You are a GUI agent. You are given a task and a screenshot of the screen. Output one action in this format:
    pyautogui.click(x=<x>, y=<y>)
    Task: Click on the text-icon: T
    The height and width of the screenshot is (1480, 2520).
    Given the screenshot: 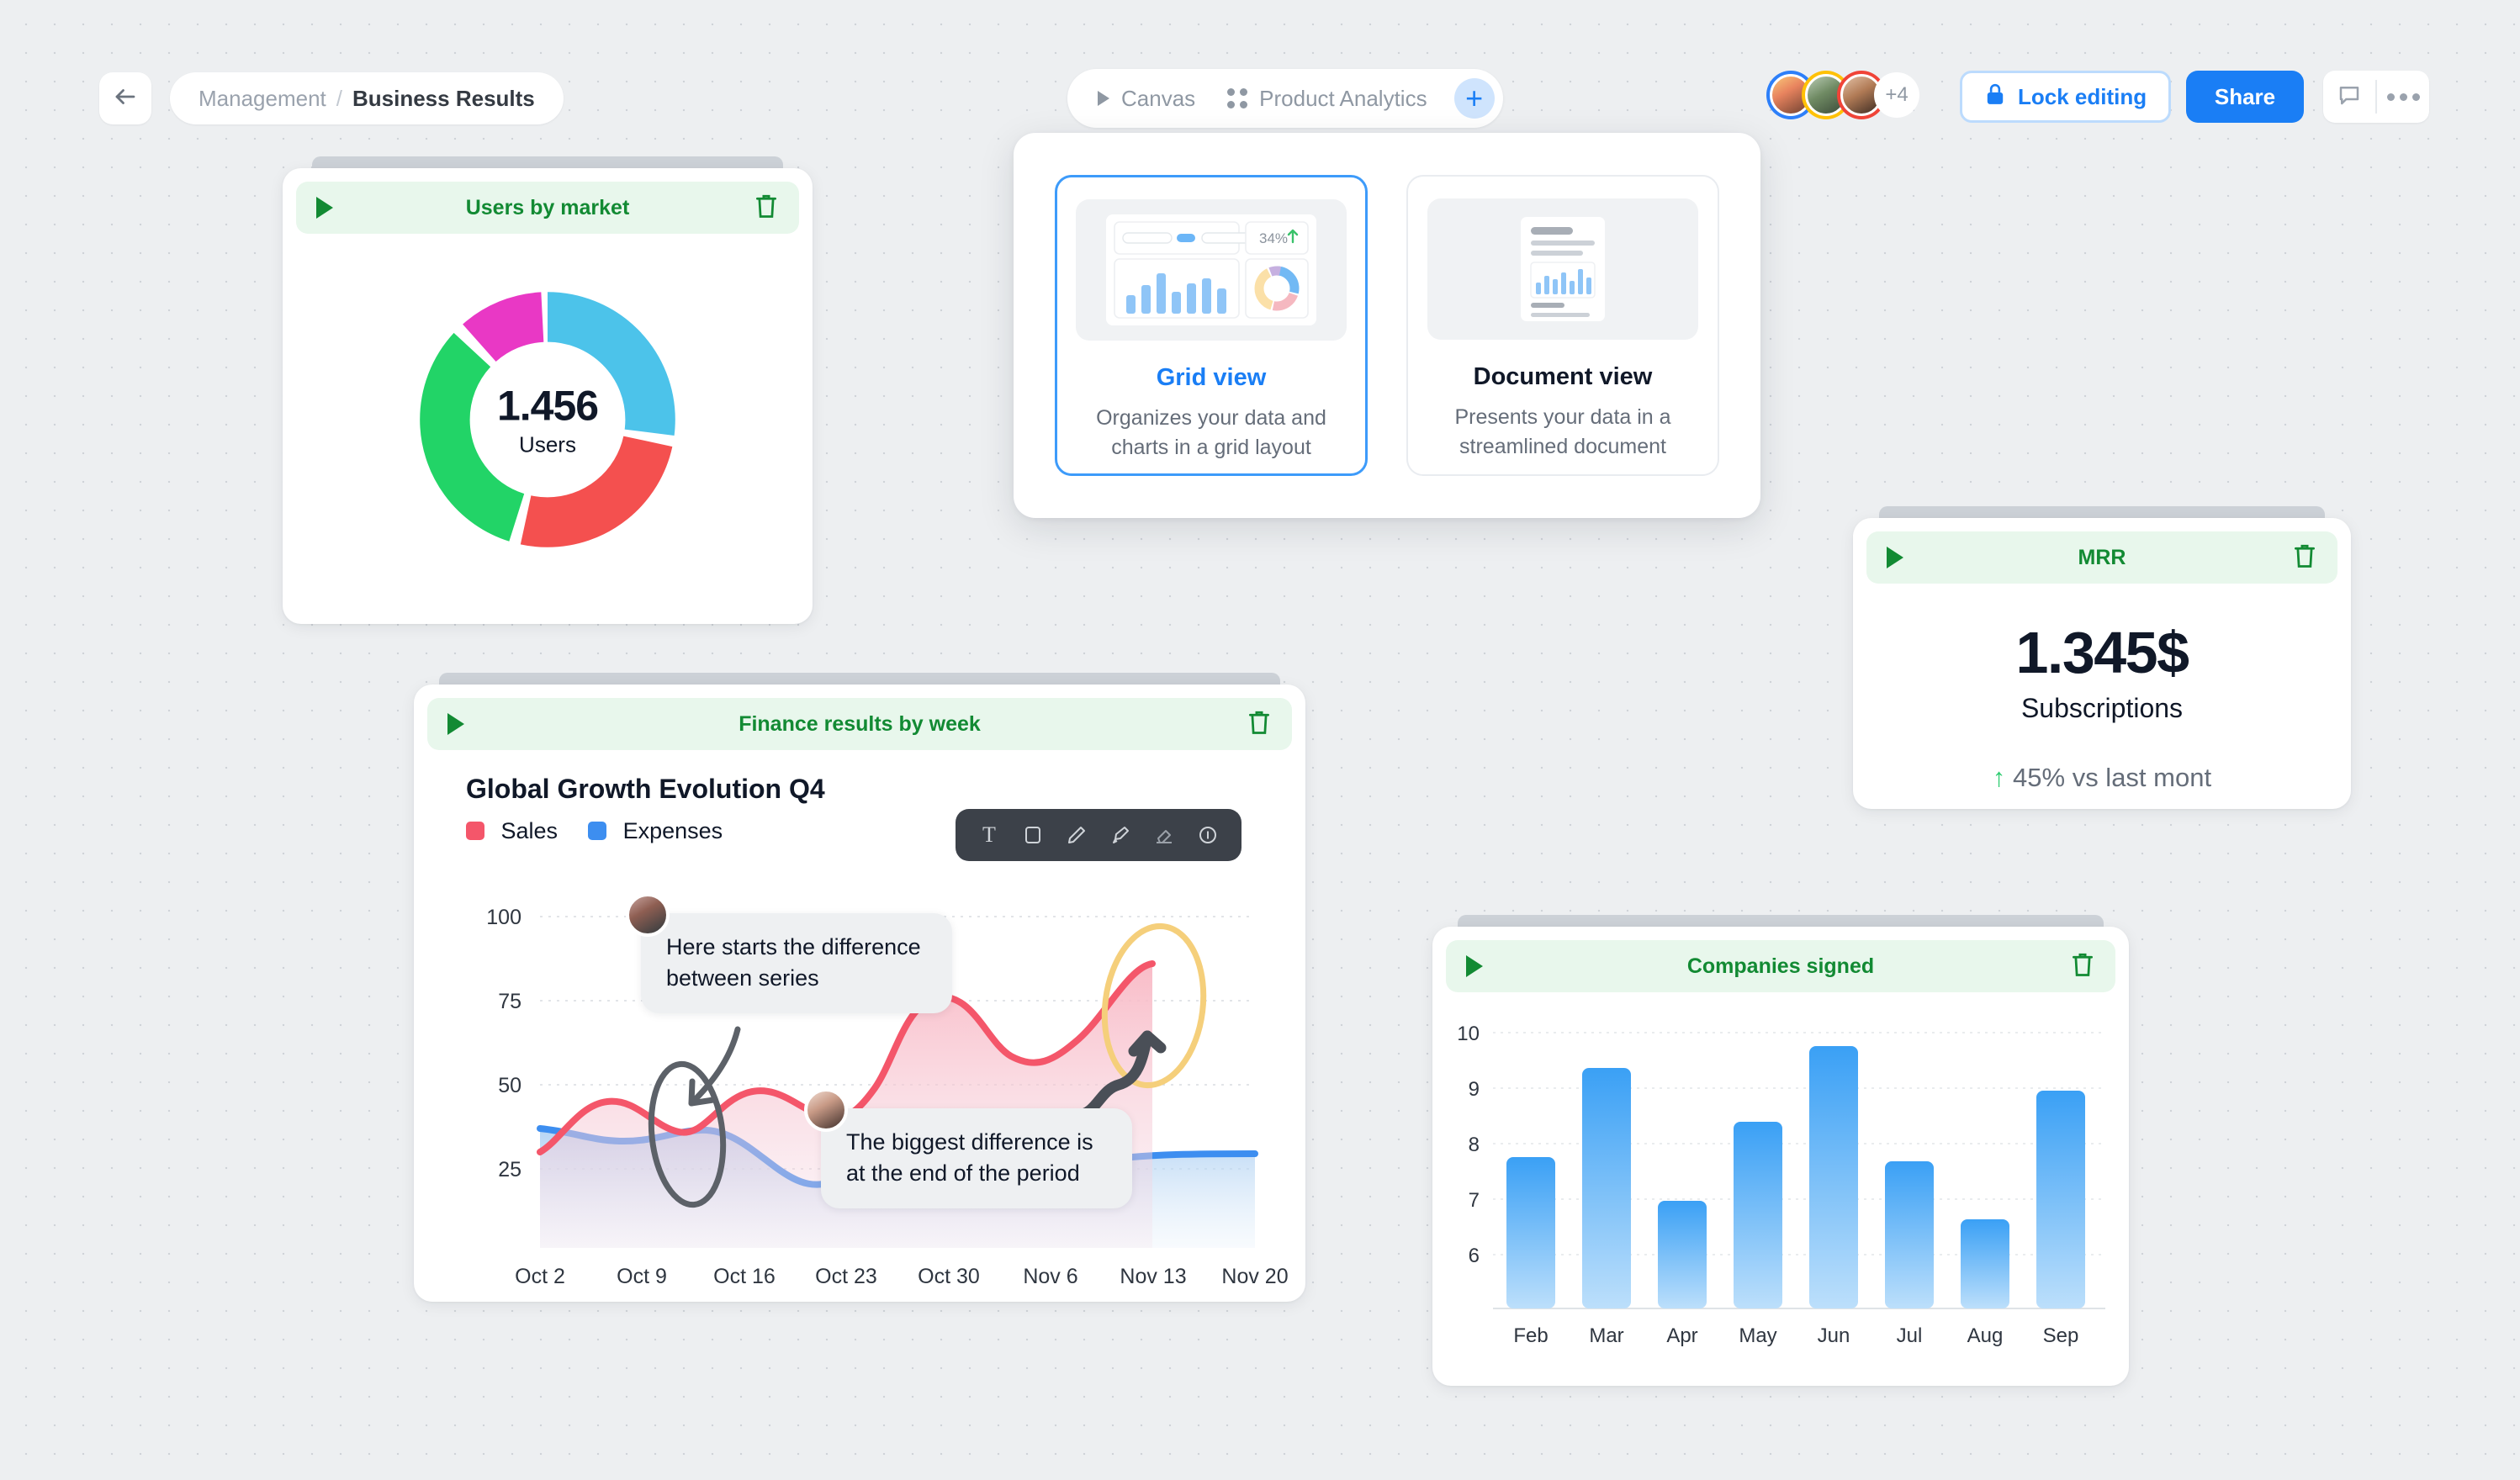 What is the action you would take?
    pyautogui.click(x=989, y=836)
    